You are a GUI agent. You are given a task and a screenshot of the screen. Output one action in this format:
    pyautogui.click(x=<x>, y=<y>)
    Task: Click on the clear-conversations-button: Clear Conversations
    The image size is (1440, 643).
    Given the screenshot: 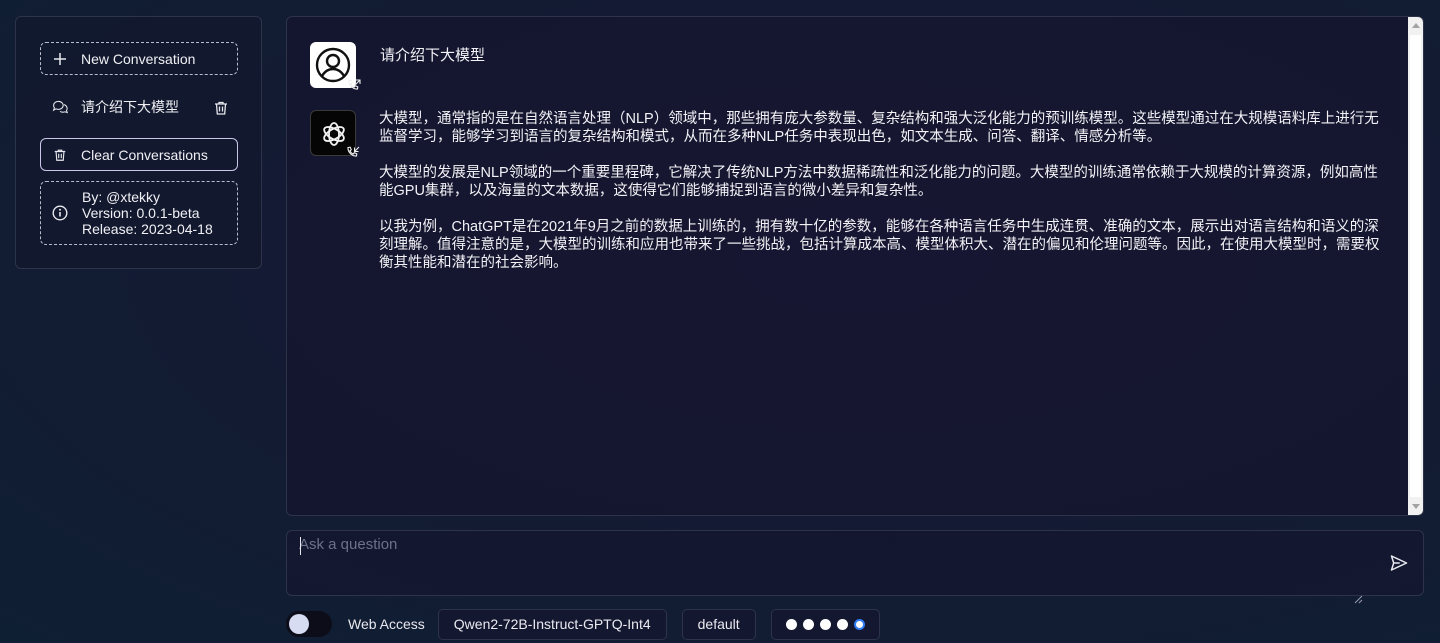 What is the action you would take?
    pyautogui.click(x=139, y=154)
    